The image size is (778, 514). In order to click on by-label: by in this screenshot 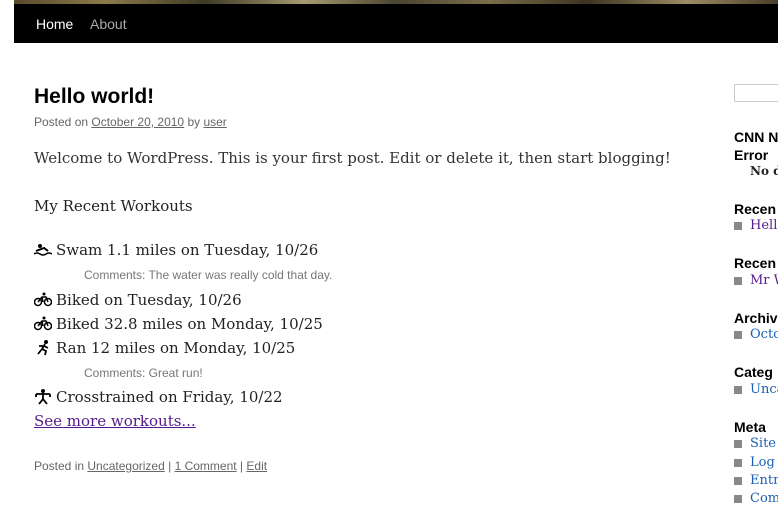, I will do `click(194, 122)`.